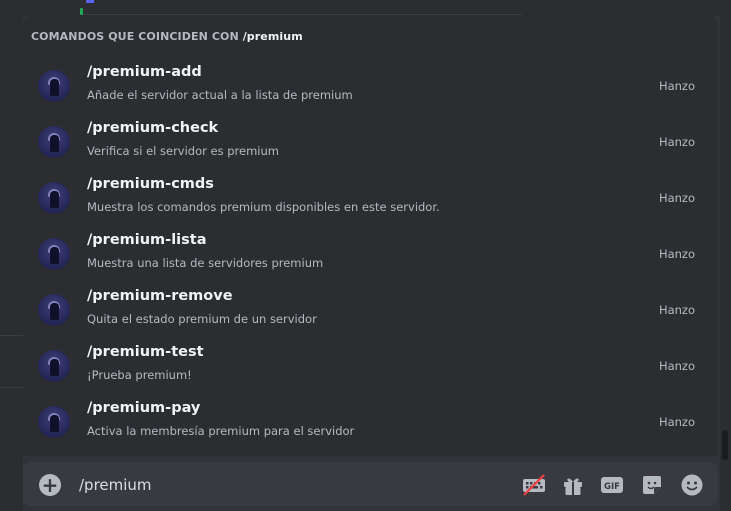 The height and width of the screenshot is (511, 731). Describe the element at coordinates (160, 296) in the screenshot. I see `command-name: /premium-remove` at that location.